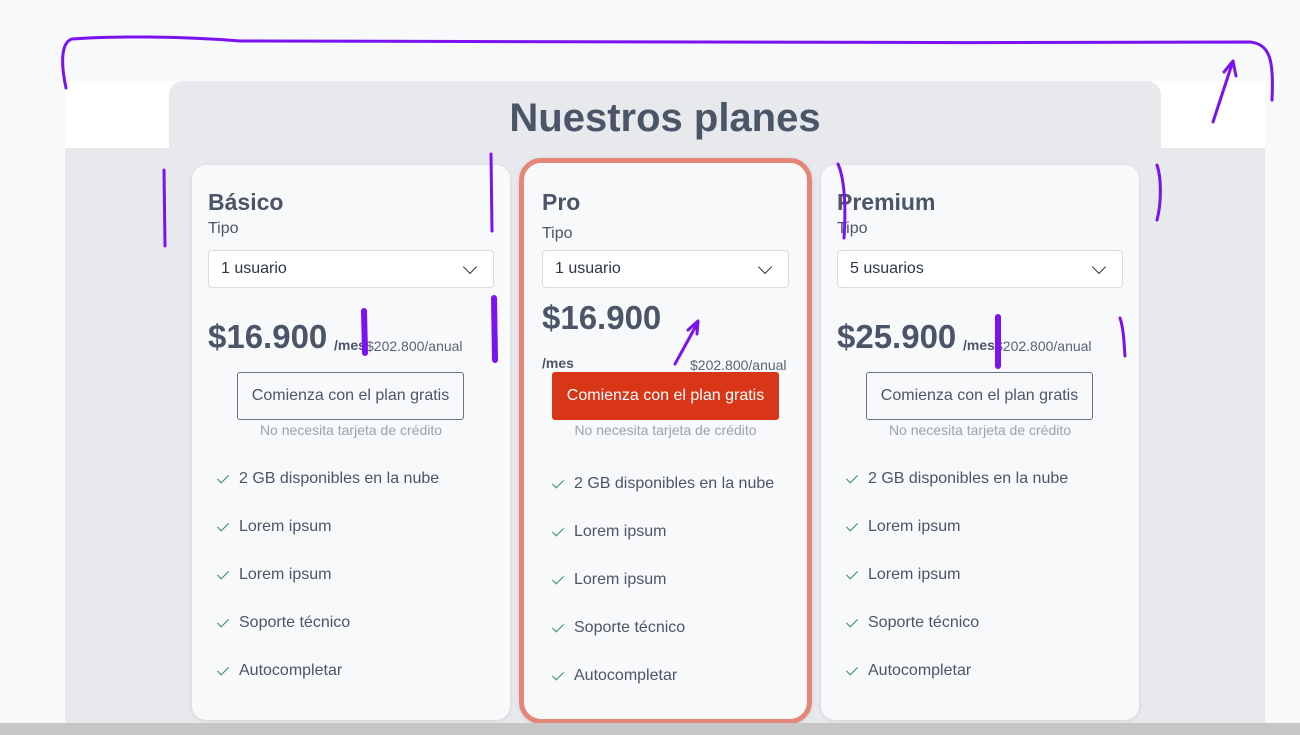 The width and height of the screenshot is (1300, 735). I want to click on annotation-bracket, so click(667, 68).